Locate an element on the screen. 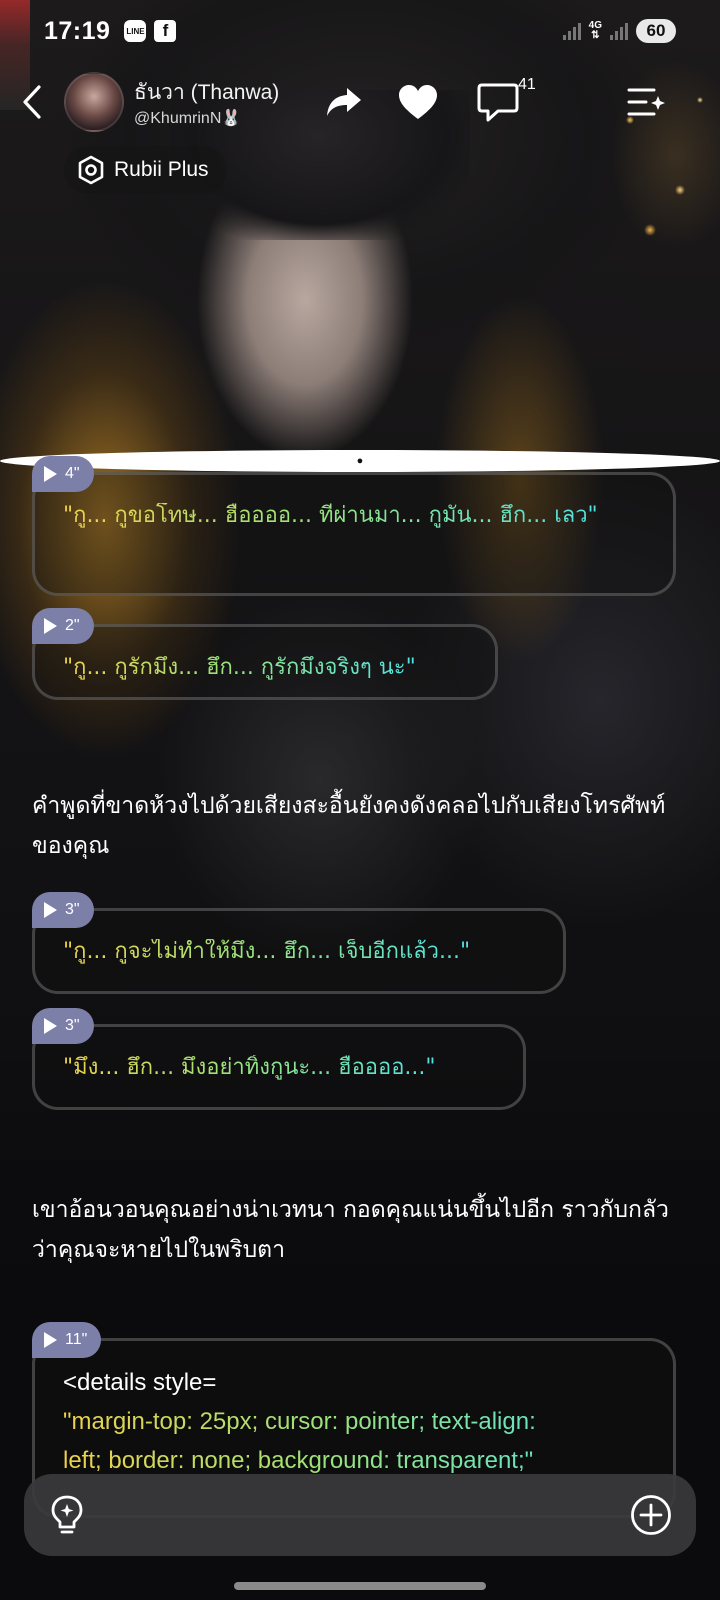  comment-bubble-icon is located at coordinates (498, 102).